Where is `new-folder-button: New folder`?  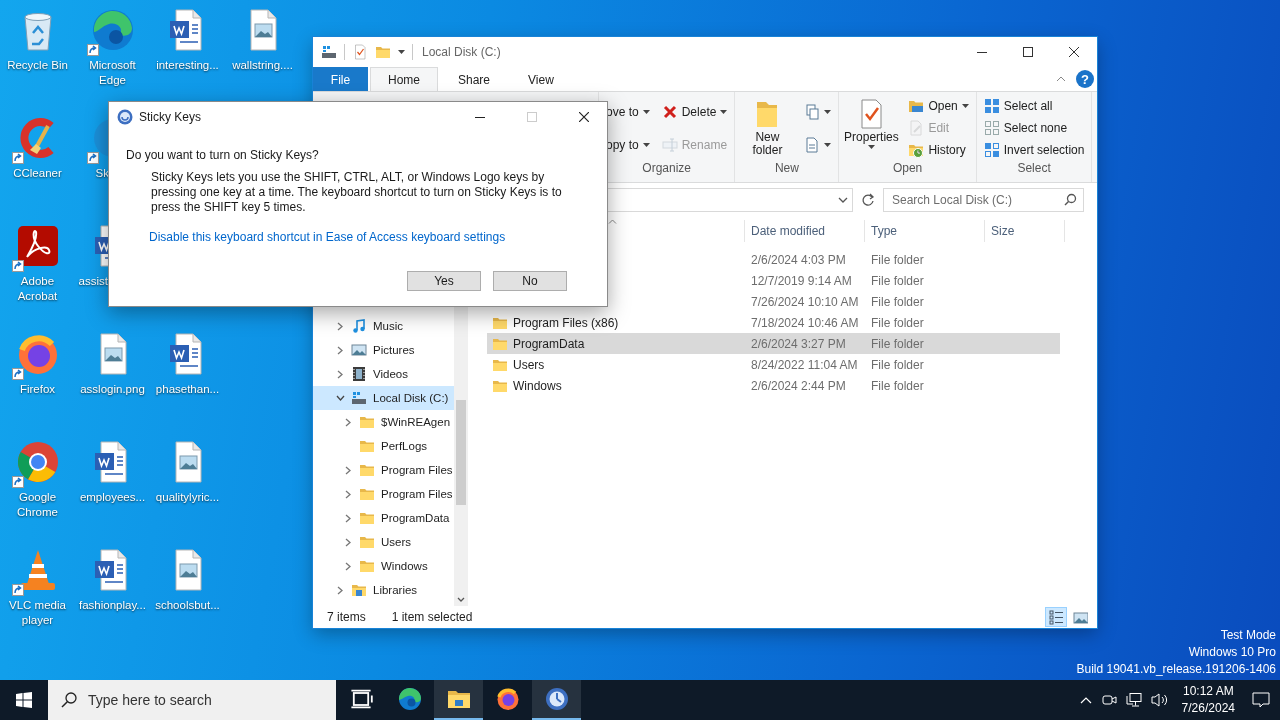
new-folder-button: New folder is located at coordinates (767, 128).